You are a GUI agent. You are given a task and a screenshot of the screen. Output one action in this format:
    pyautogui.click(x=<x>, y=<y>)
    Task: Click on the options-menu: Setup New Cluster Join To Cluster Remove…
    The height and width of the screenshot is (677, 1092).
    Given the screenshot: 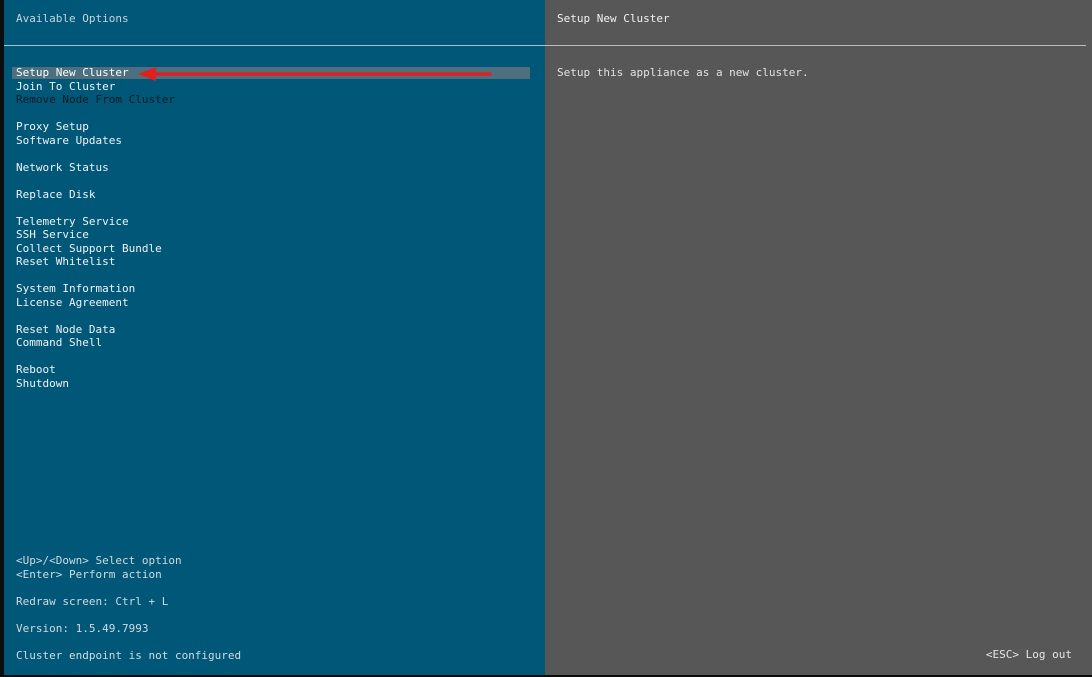 What is the action you would take?
    pyautogui.click(x=95, y=228)
    